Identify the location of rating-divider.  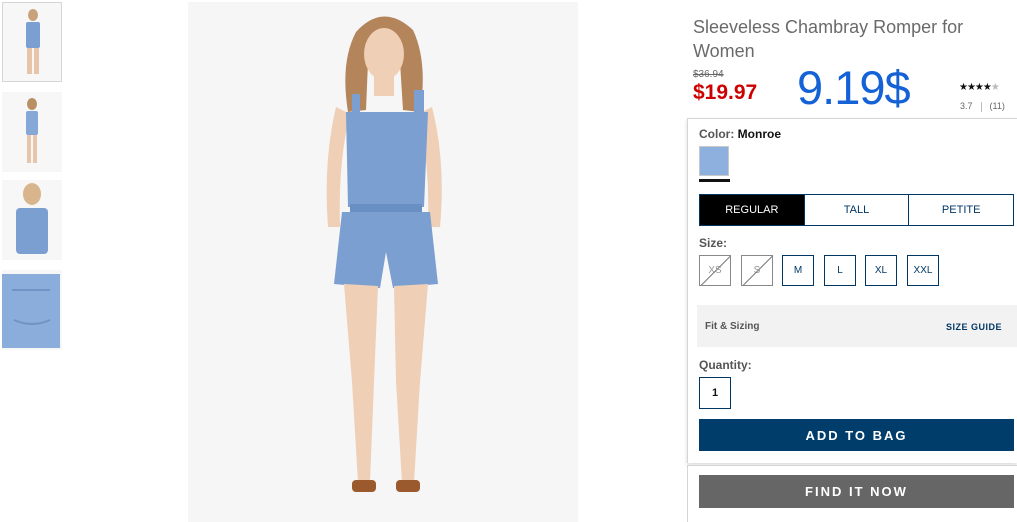
(981, 106).